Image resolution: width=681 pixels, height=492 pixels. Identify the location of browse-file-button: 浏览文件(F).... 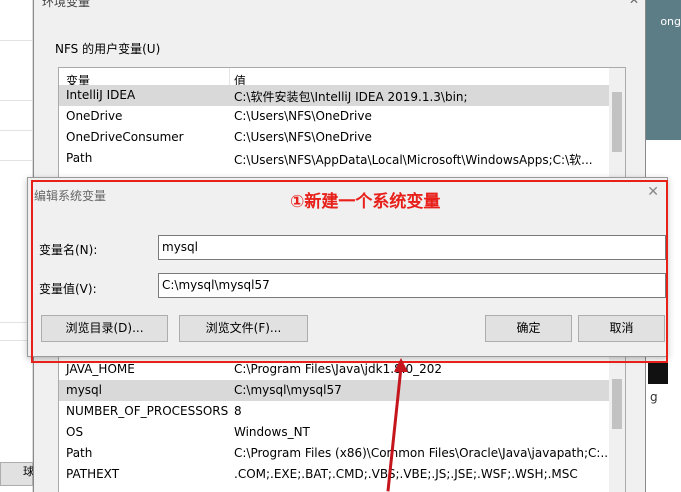
(243, 328).